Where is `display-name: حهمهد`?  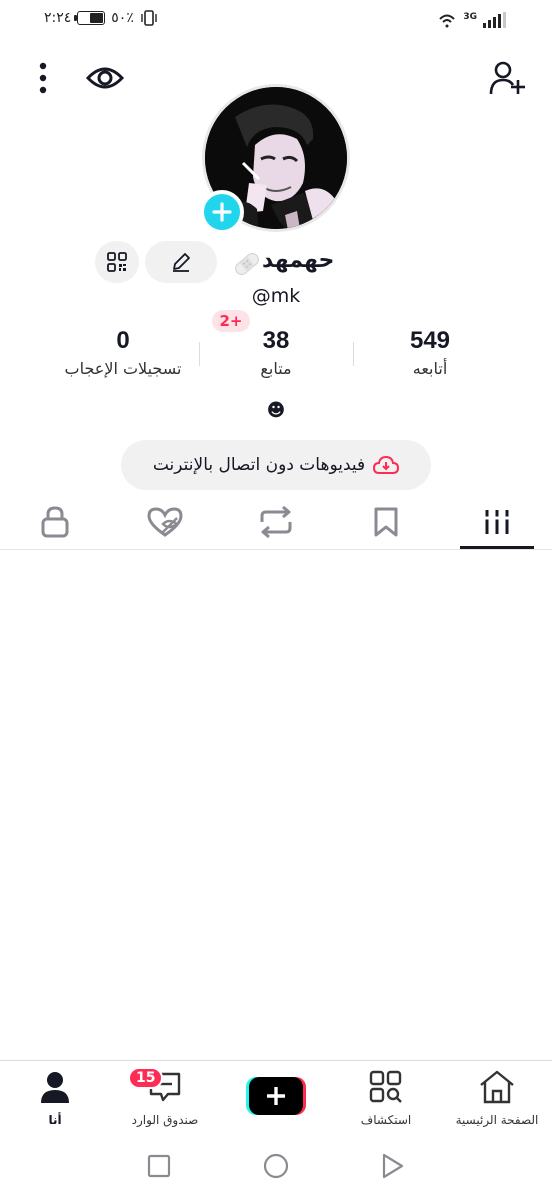 display-name: حهمهد is located at coordinates (298, 260).